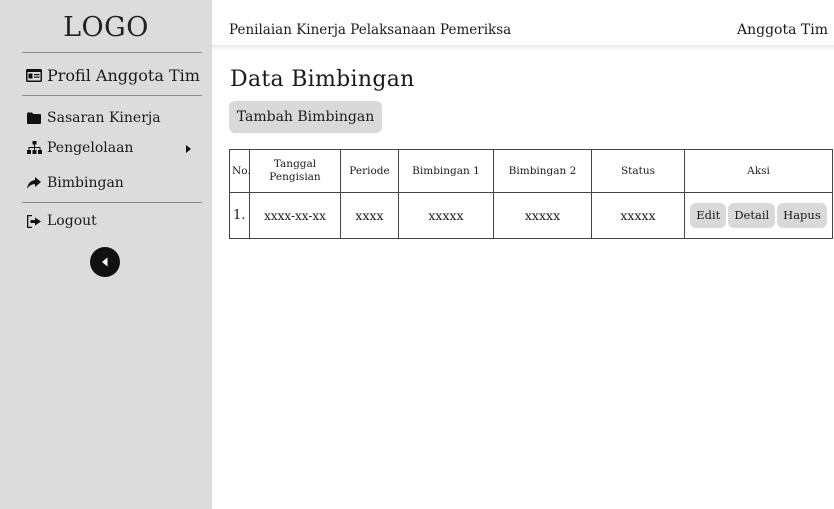  What do you see at coordinates (802, 215) in the screenshot?
I see `hapus-button: Hapus` at bounding box center [802, 215].